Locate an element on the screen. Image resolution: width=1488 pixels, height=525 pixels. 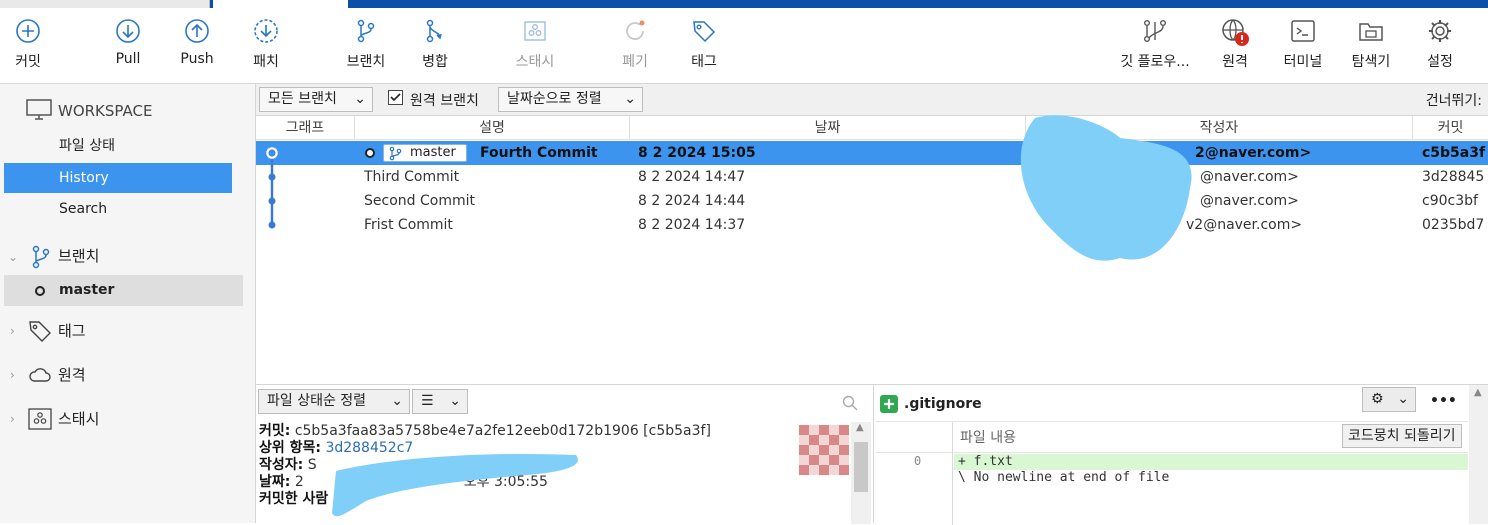
stash-section: 스태시 is located at coordinates (78, 419).